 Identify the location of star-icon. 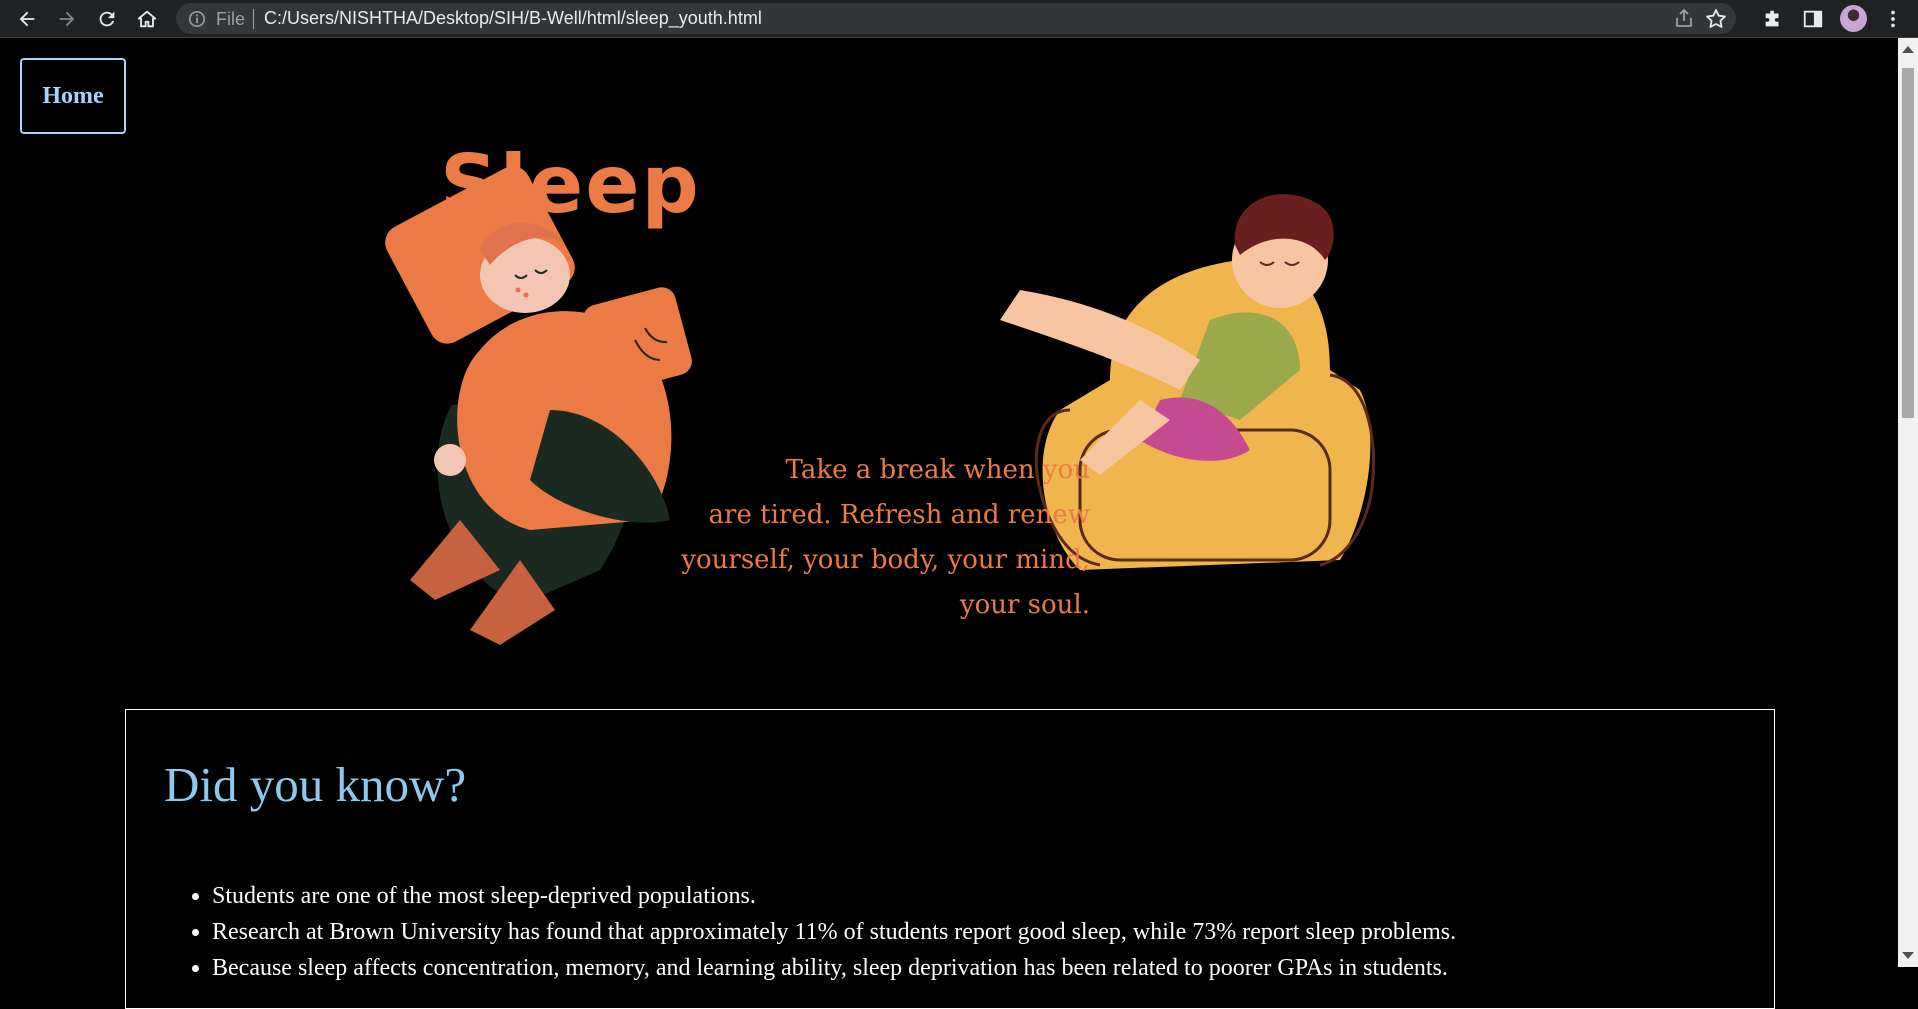
(1716, 19).